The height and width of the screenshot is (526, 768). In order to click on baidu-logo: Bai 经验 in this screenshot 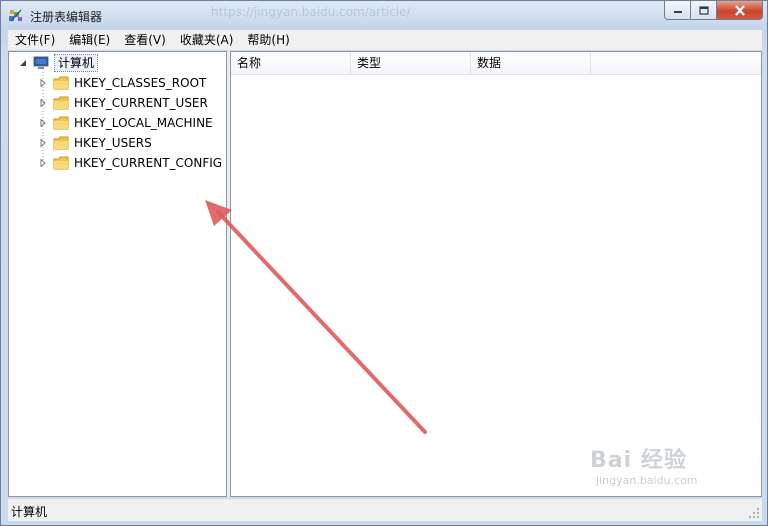, I will do `click(638, 460)`.